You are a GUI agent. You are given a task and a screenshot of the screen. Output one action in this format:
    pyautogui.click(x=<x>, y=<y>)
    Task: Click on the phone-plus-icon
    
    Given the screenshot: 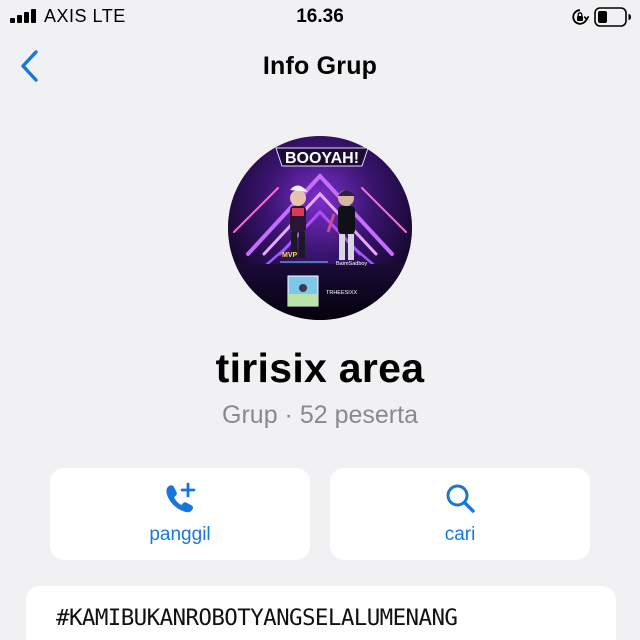 What is the action you would take?
    pyautogui.click(x=181, y=497)
    